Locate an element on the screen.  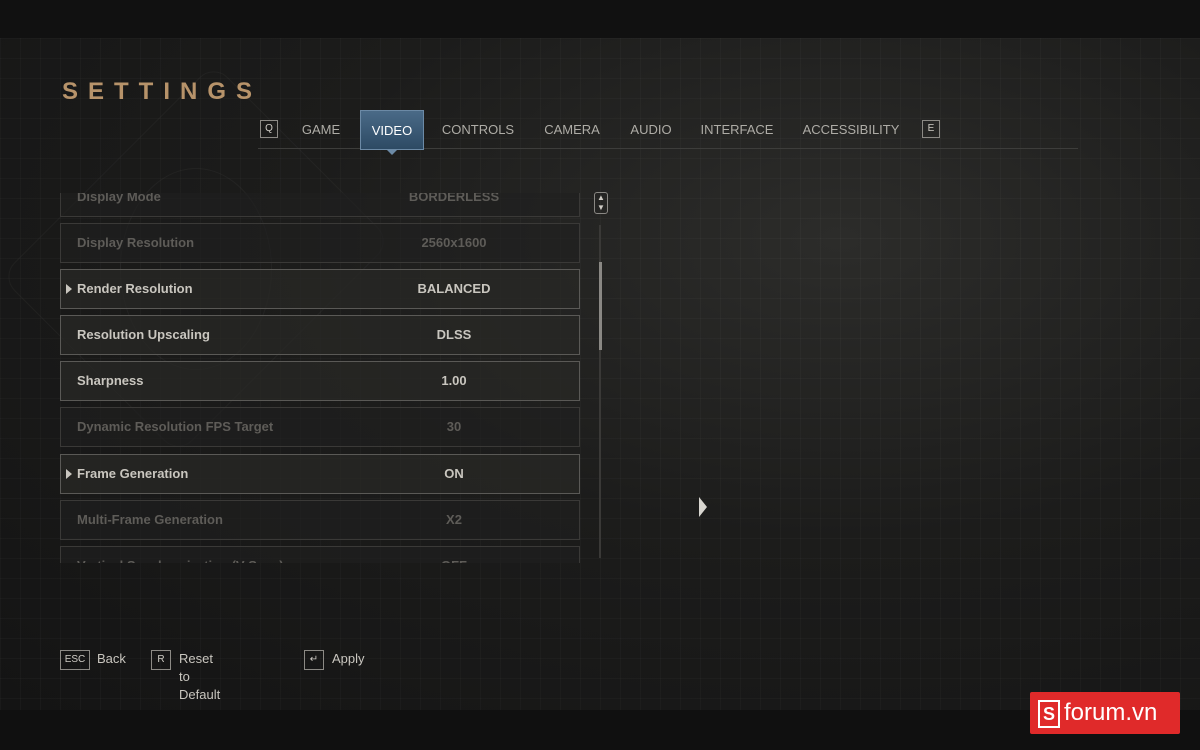
setting-label: Display Mode is located at coordinates (119, 198).